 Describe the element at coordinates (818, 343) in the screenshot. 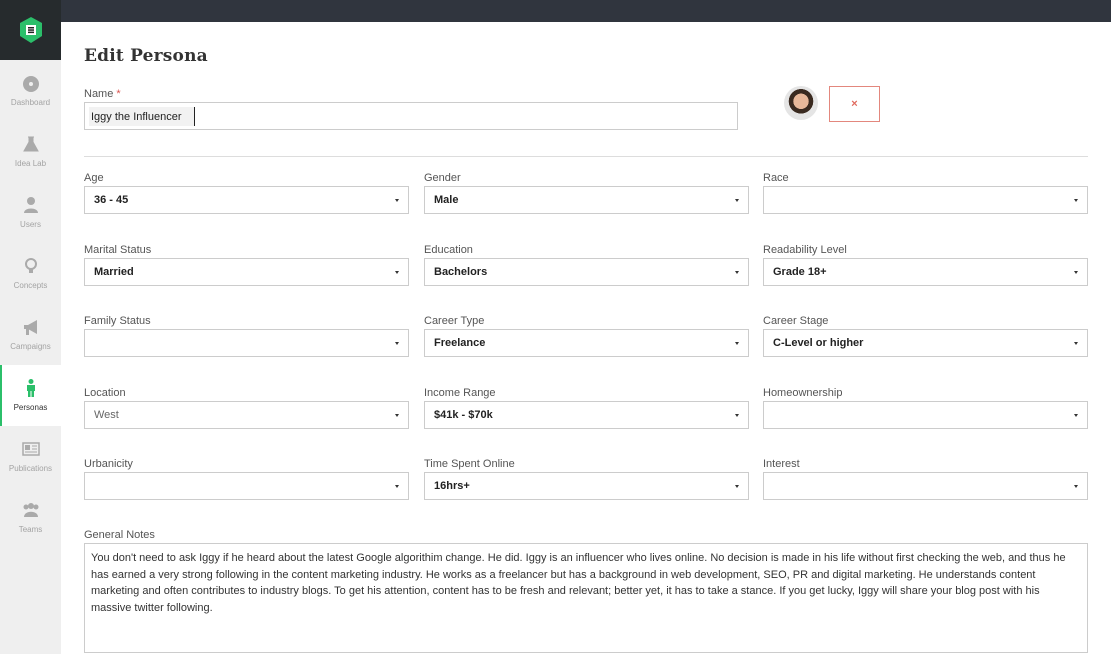

I see `career-stage-value: C-Level or higher` at that location.